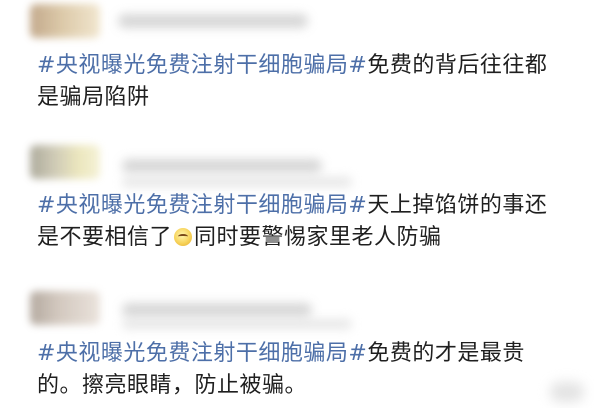 This screenshot has height=408, width=594. I want to click on comment-line: 是骗局陷阱, so click(93, 97).